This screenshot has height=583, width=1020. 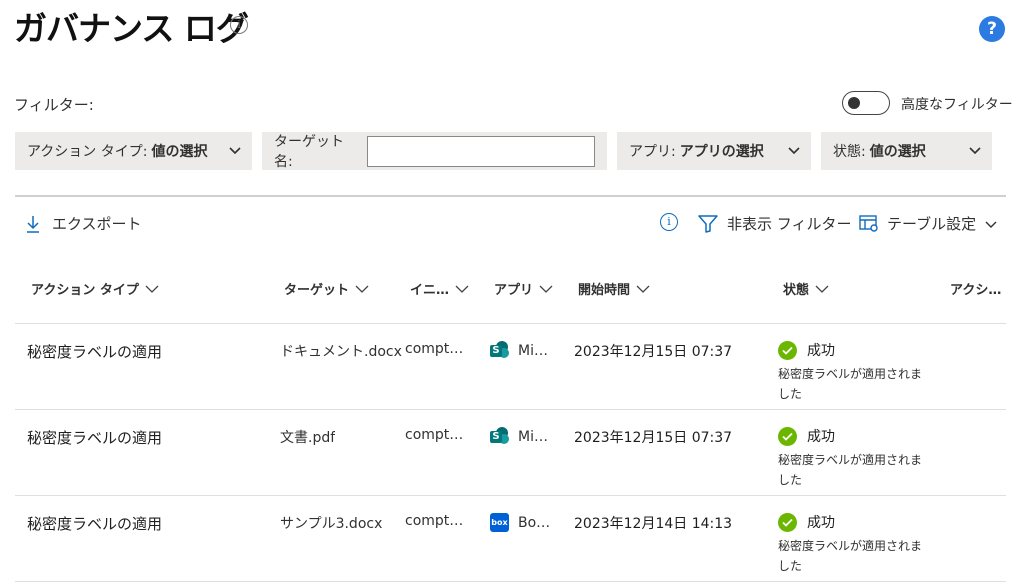 I want to click on column-header-app: アプリ, so click(x=523, y=288).